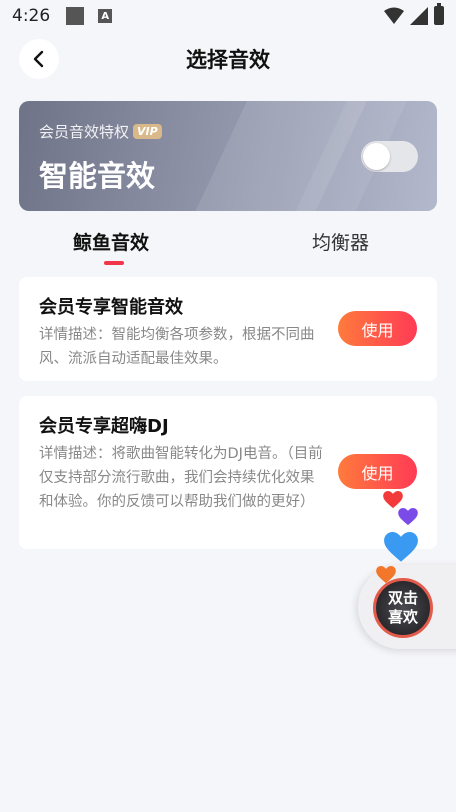 This screenshot has height=812, width=456. I want to click on status-indicators, so click(414, 14).